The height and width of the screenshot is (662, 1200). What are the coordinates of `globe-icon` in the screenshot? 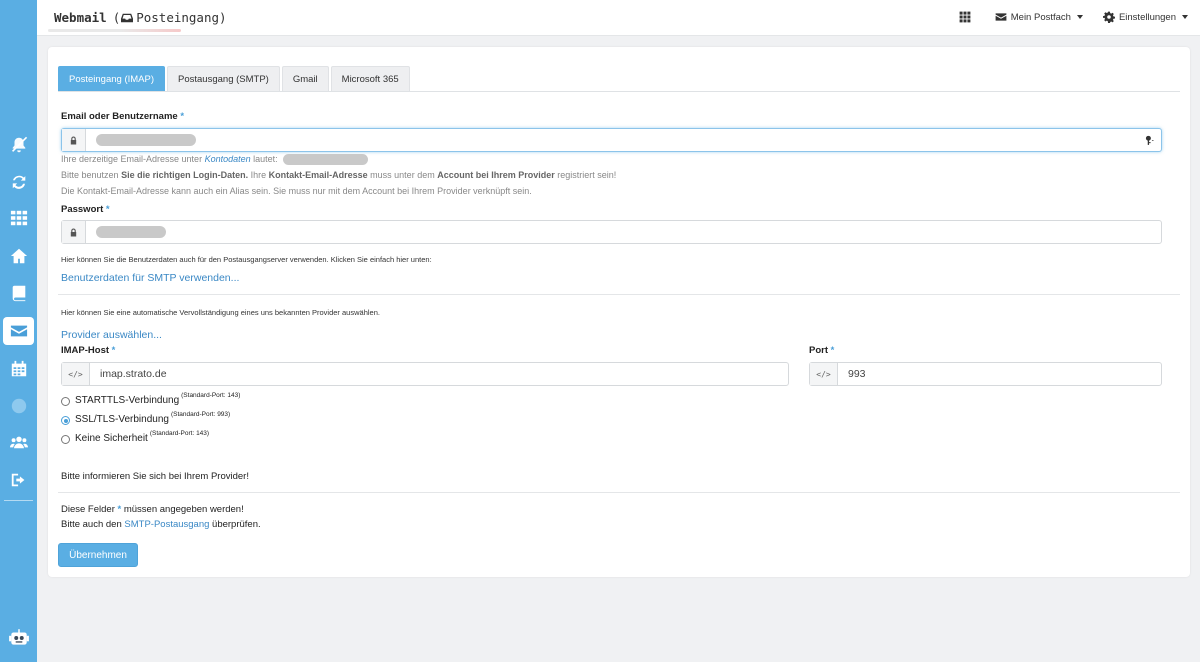 It's located at (18, 406).